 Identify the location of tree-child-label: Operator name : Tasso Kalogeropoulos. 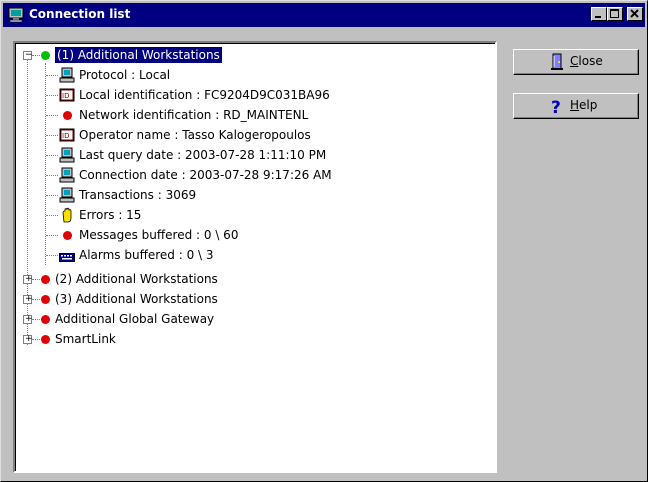
(195, 135).